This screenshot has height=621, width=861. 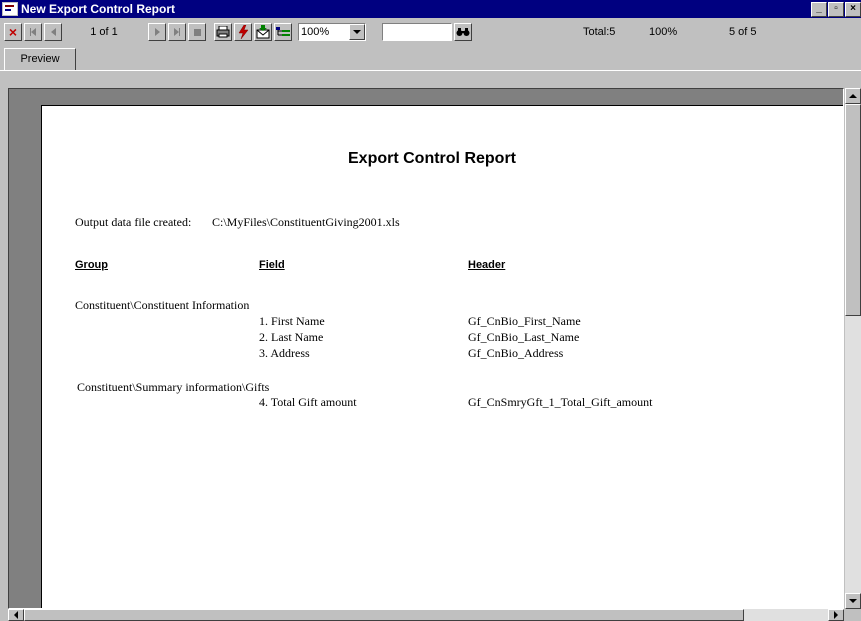 I want to click on cancel-button: ×, so click(x=13, y=32).